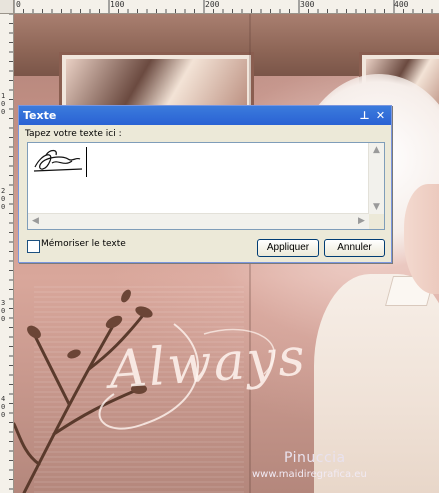 The width and height of the screenshot is (439, 493). Describe the element at coordinates (73, 134) in the screenshot. I see `dialog-prompt: Tapez votre texte ici :` at that location.